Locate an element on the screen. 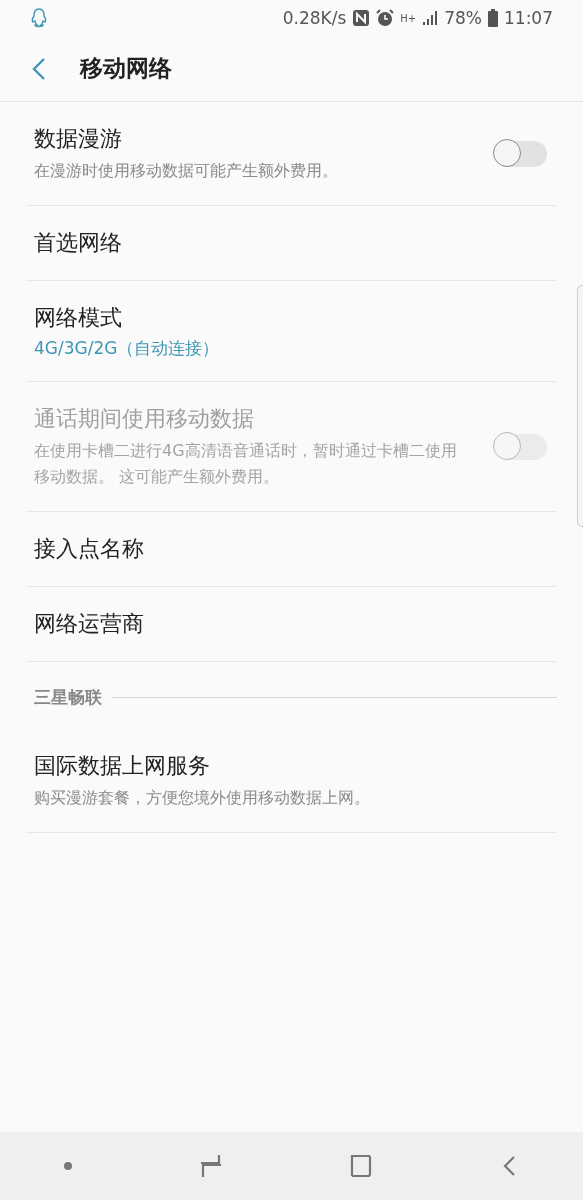  battery-icon is located at coordinates (493, 18).